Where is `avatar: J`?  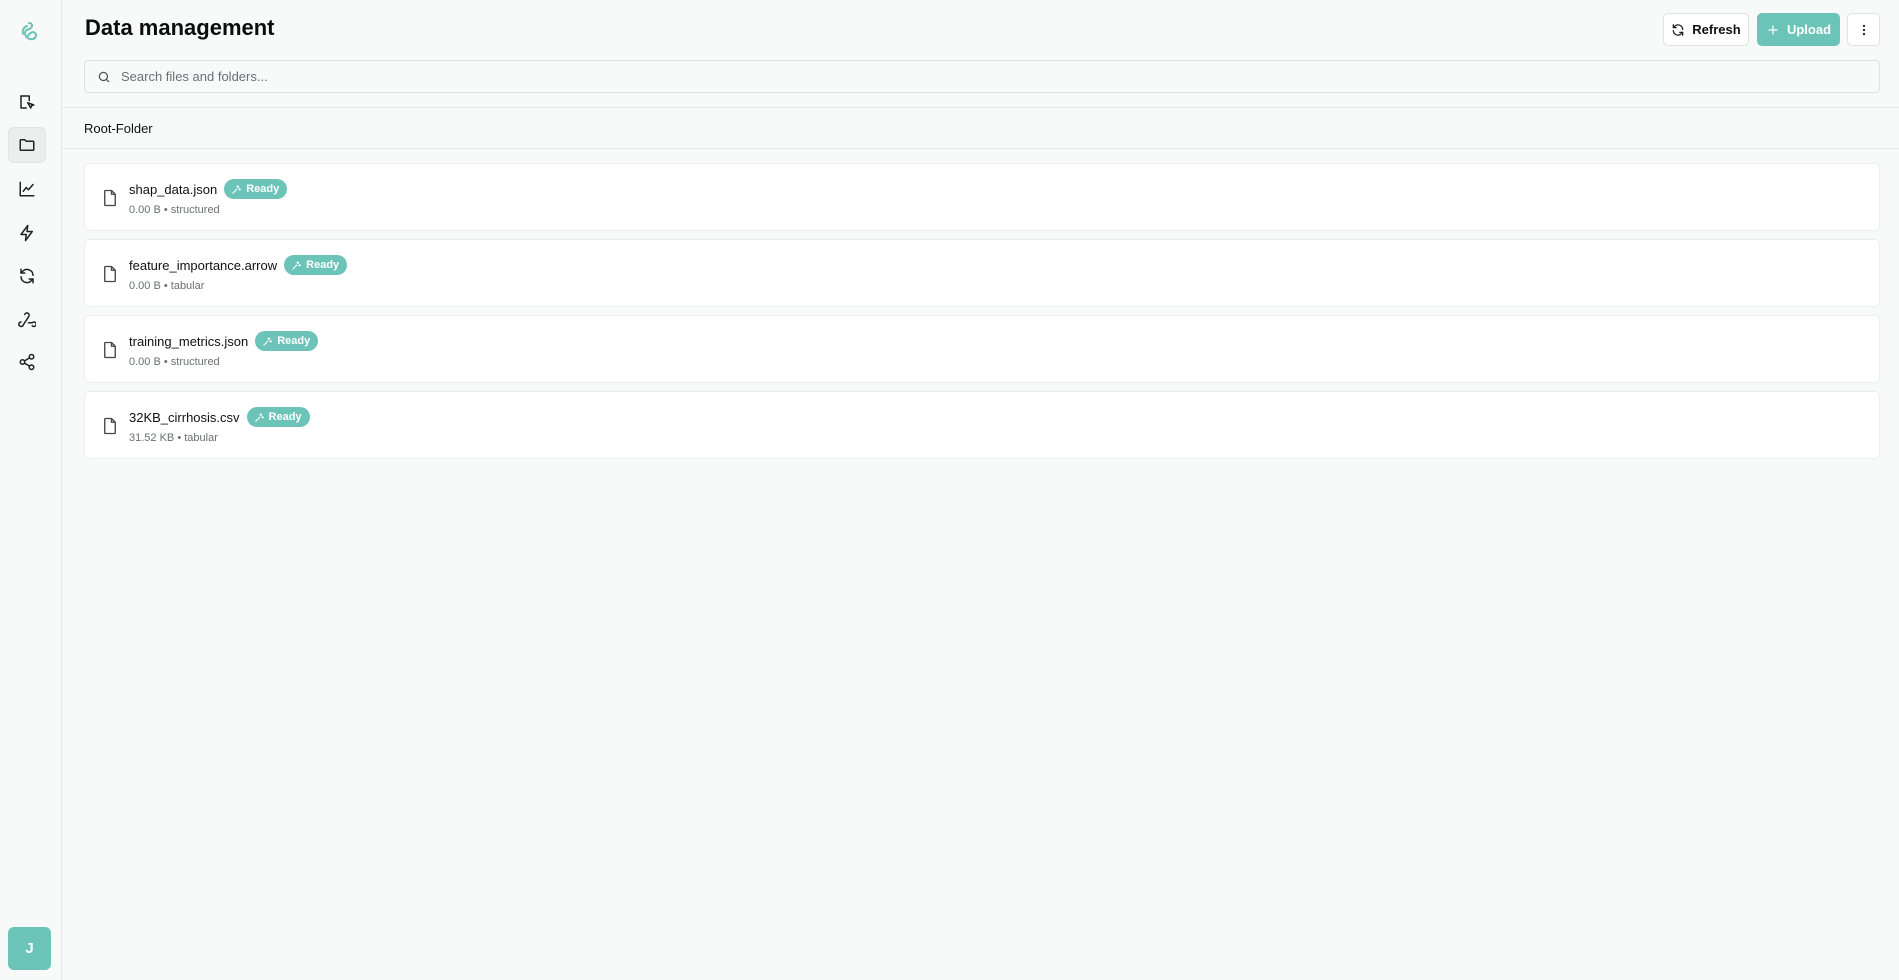 avatar: J is located at coordinates (29, 948).